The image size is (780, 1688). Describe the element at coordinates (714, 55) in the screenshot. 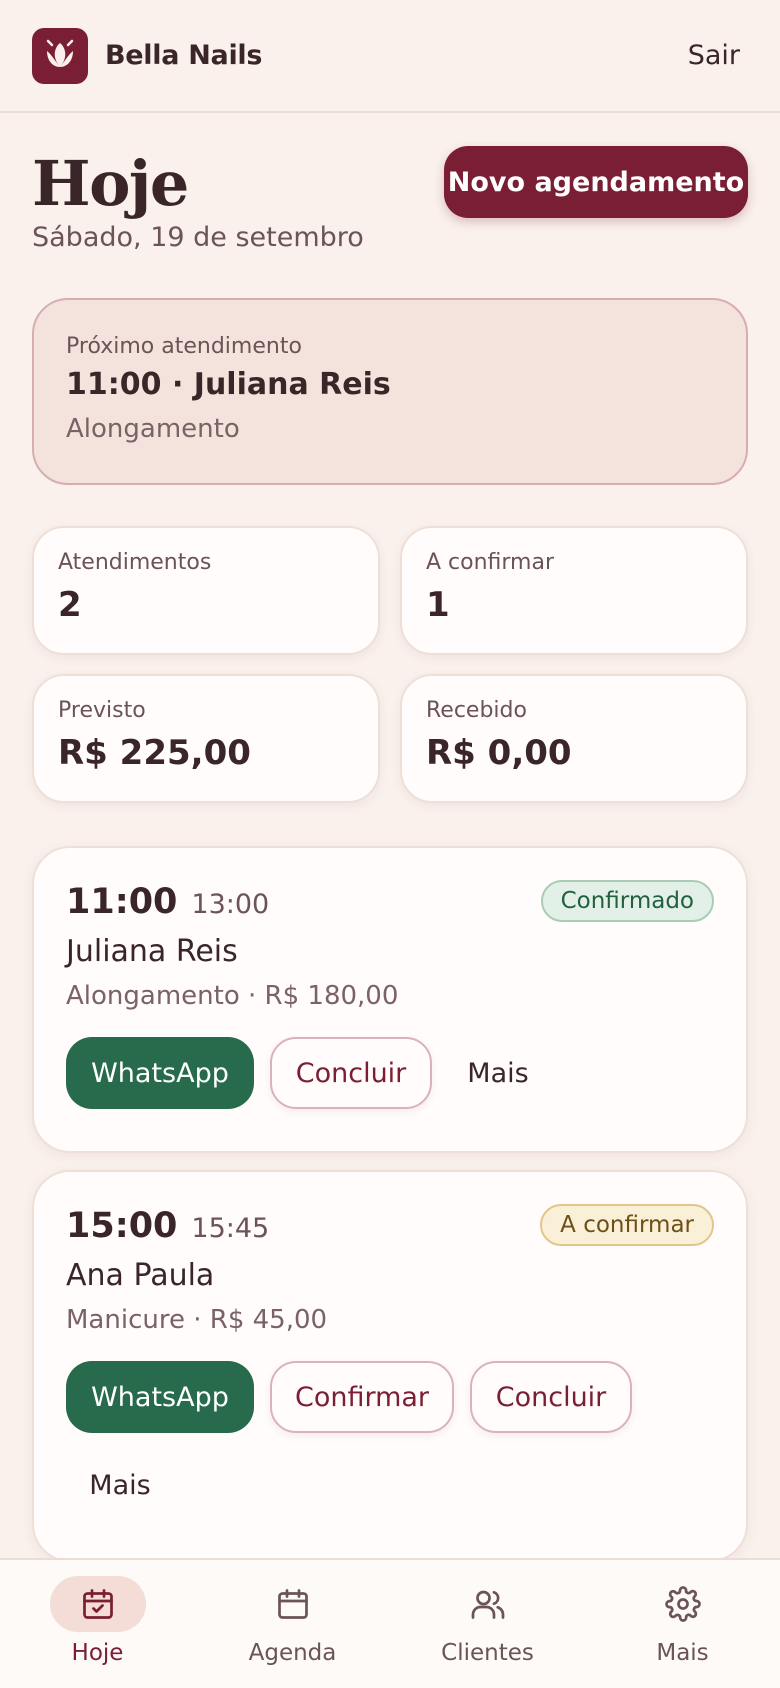

I see `signout-button: Sair` at that location.